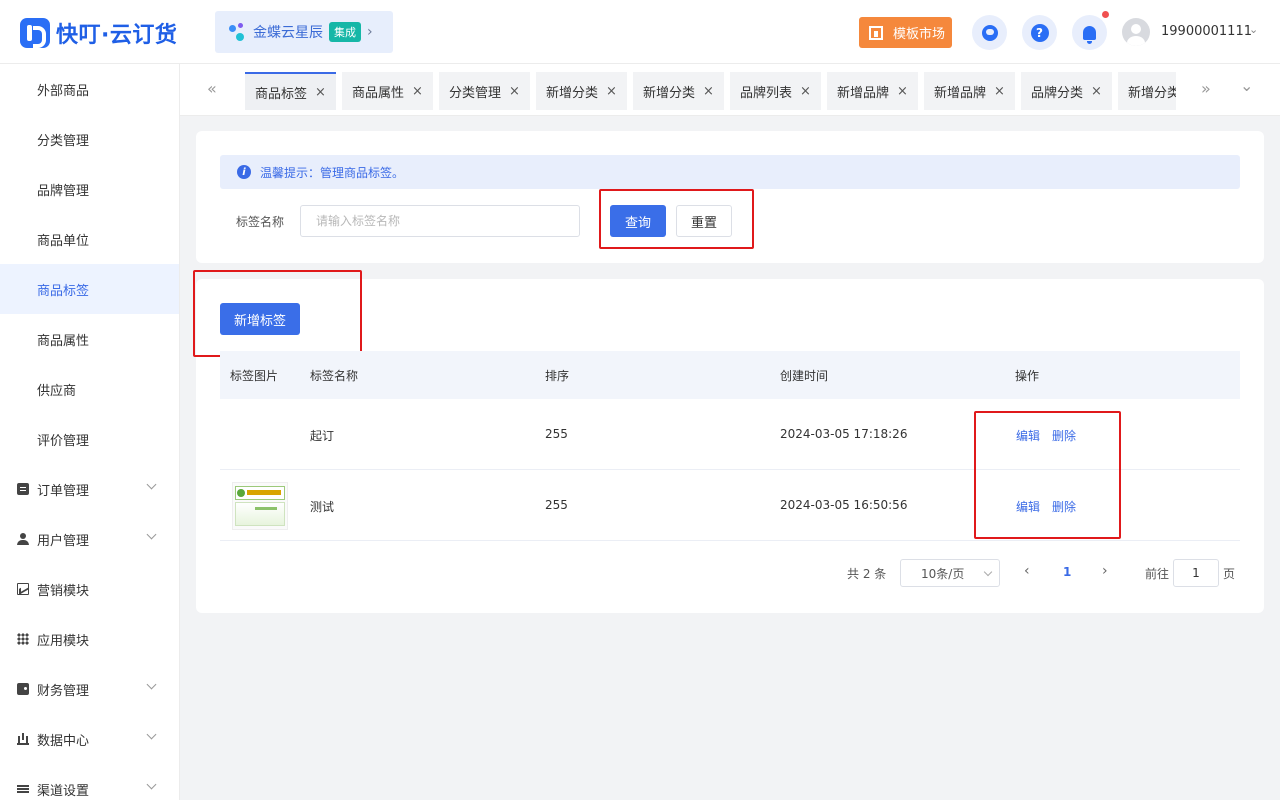 The height and width of the screenshot is (800, 1280). I want to click on tab-add-brand-2: 新增品牌 ×, so click(969, 91).